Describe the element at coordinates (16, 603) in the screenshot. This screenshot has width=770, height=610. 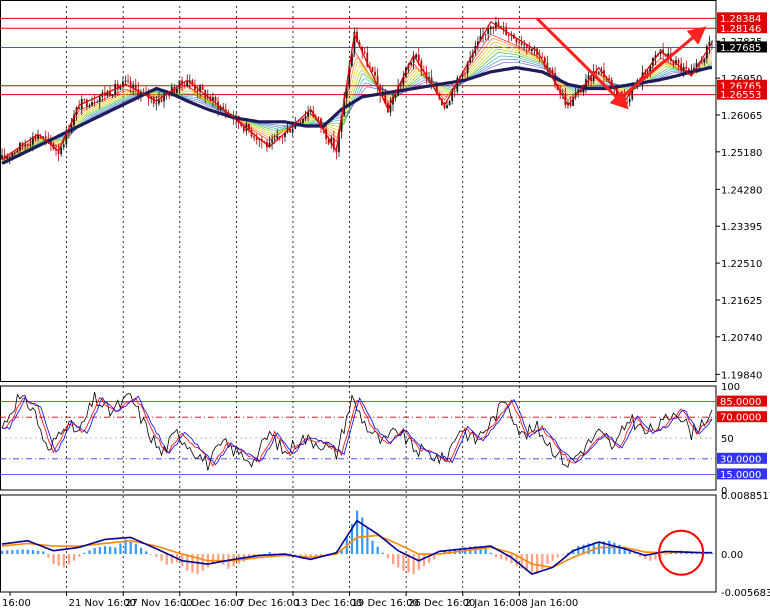
I see `x-tick-label: 16:00` at that location.